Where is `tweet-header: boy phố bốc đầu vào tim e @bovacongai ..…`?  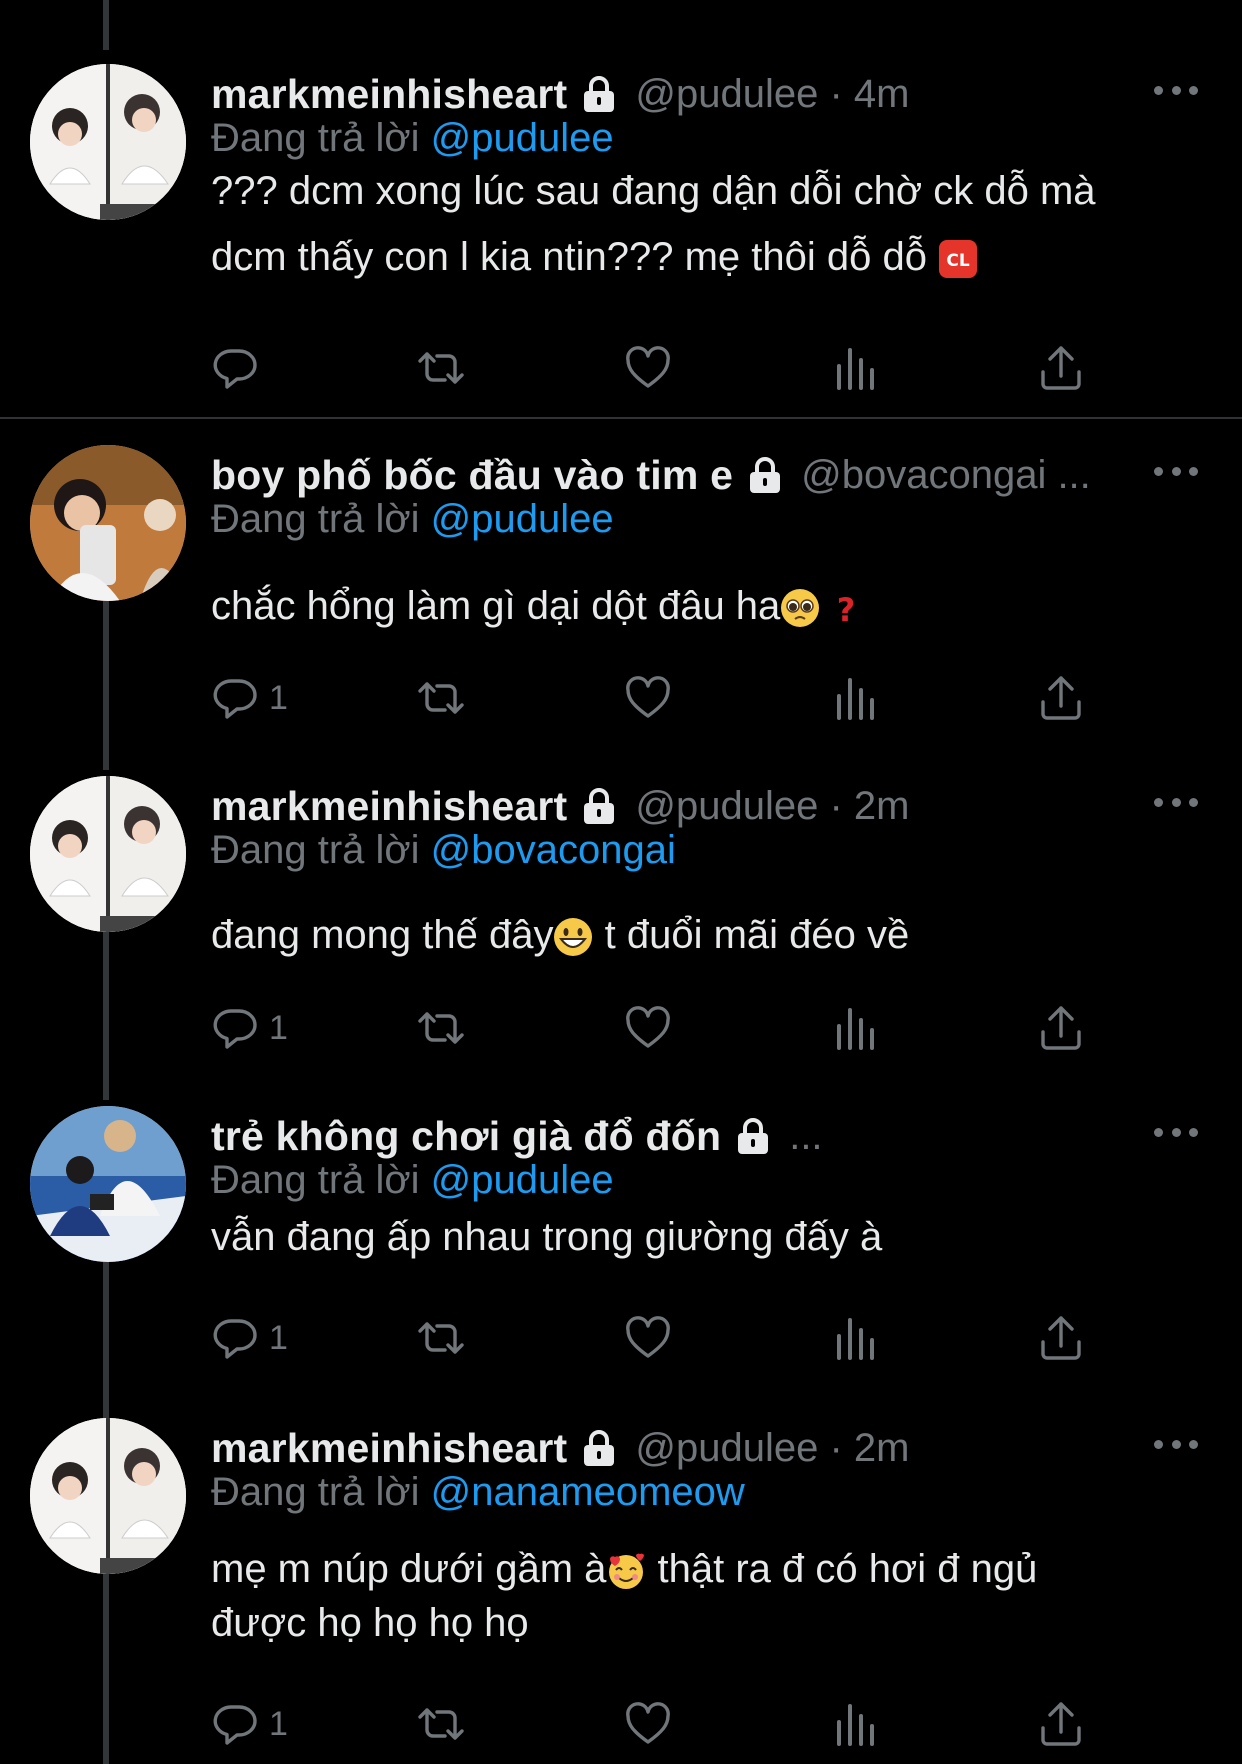 tweet-header: boy phố bốc đầu vào tim e @bovacongai ..… is located at coordinates (651, 475).